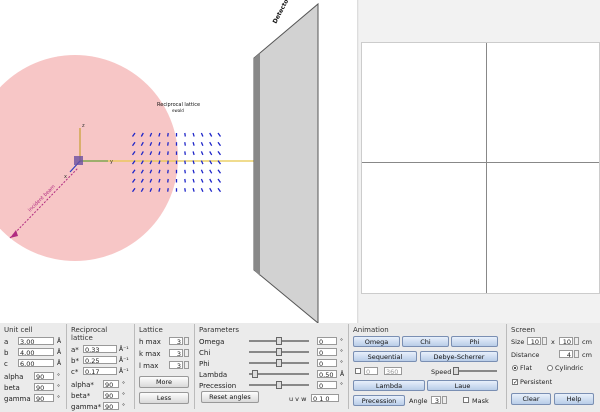  Describe the element at coordinates (475, 371) in the screenshot. I see `speed-slider` at that location.